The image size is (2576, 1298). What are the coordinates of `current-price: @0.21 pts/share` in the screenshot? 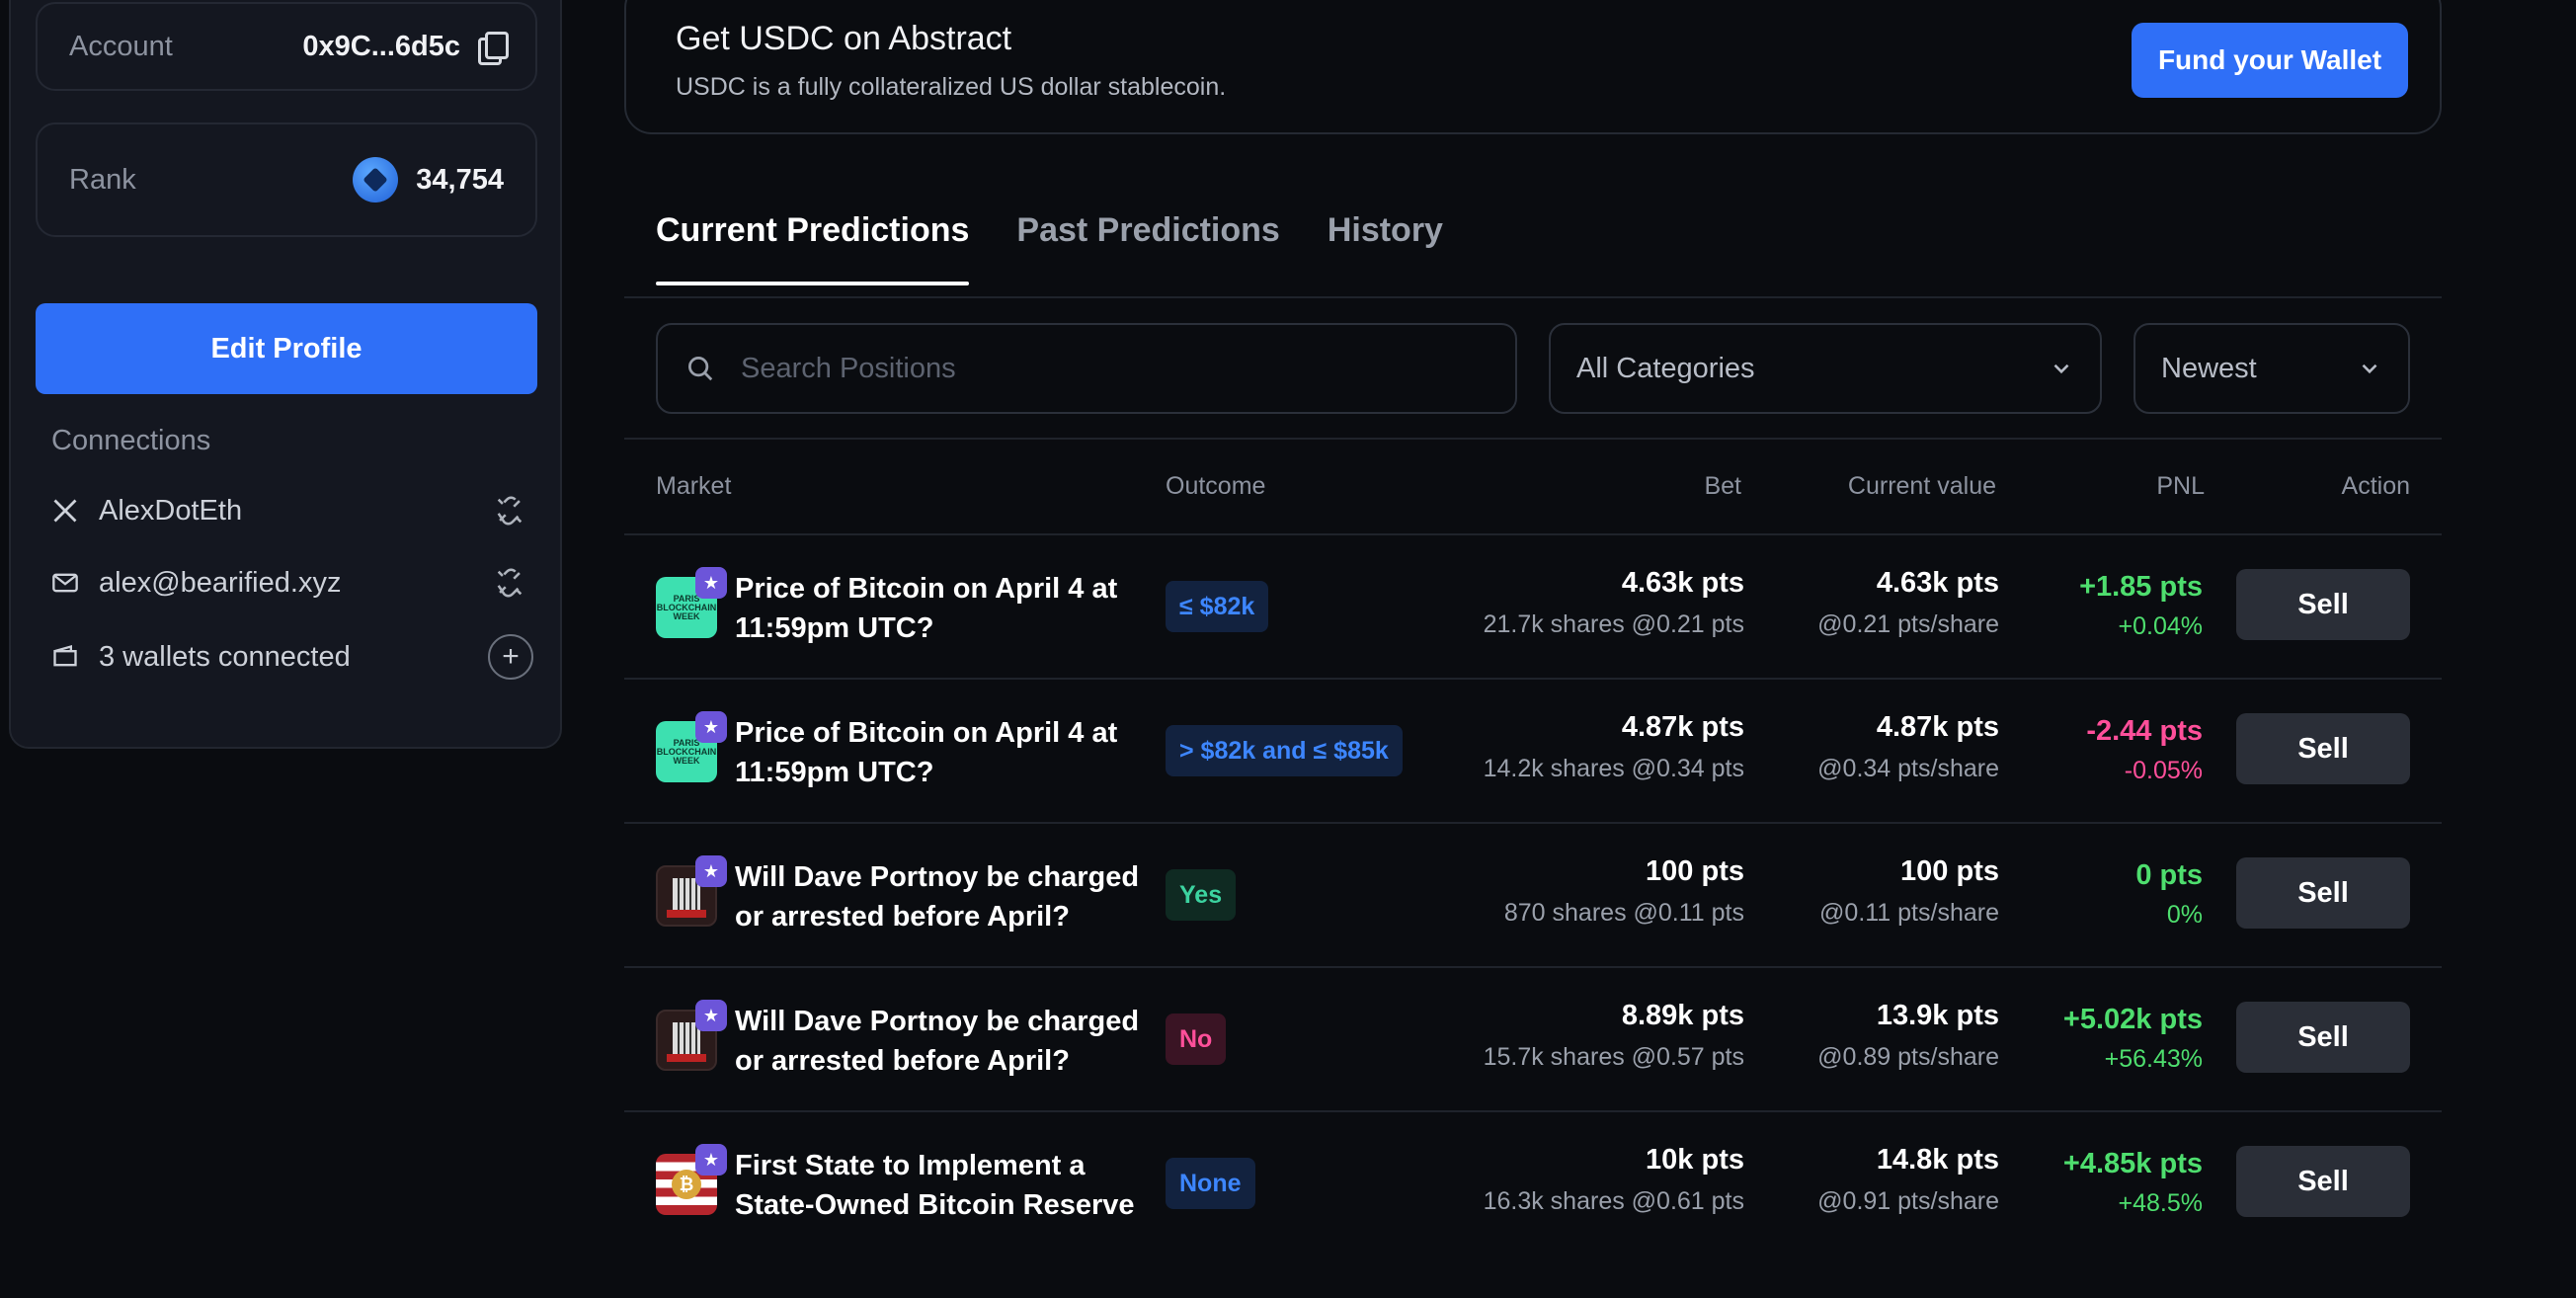 It's located at (1908, 624).